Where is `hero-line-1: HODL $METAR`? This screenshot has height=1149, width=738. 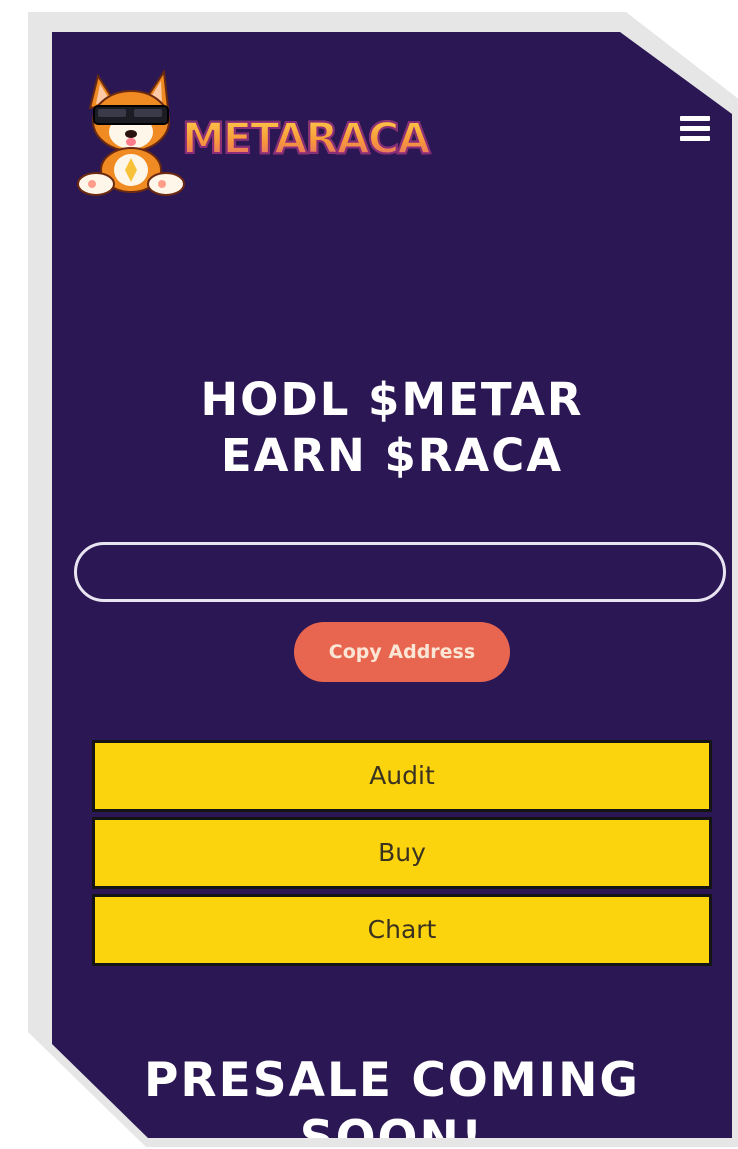 hero-line-1: HODL $METAR is located at coordinates (392, 399).